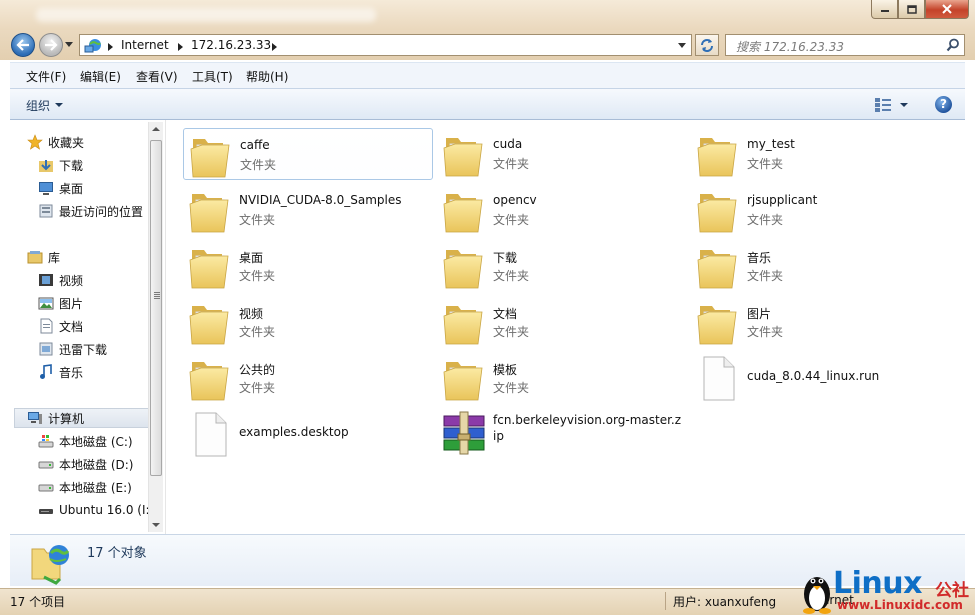 The image size is (975, 615). Describe the element at coordinates (665, 601) in the screenshot. I see `status-divider` at that location.